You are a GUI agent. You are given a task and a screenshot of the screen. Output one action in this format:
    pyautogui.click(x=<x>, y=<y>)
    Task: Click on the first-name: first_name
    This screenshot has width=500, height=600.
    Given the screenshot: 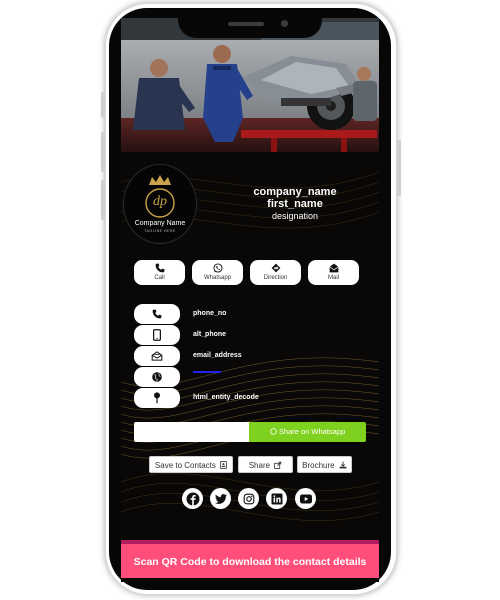 What is the action you would take?
    pyautogui.click(x=295, y=204)
    